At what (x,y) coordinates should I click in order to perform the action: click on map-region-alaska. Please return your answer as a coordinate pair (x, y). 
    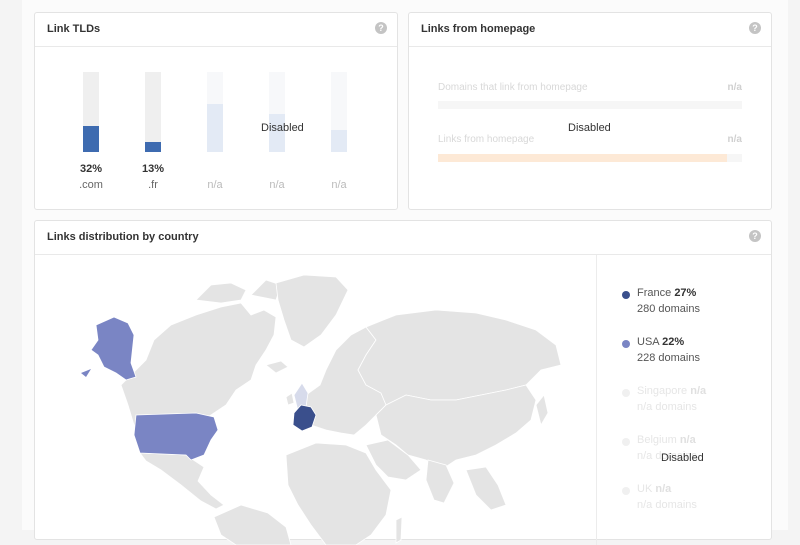
    Looking at the image, I should click on (113, 348).